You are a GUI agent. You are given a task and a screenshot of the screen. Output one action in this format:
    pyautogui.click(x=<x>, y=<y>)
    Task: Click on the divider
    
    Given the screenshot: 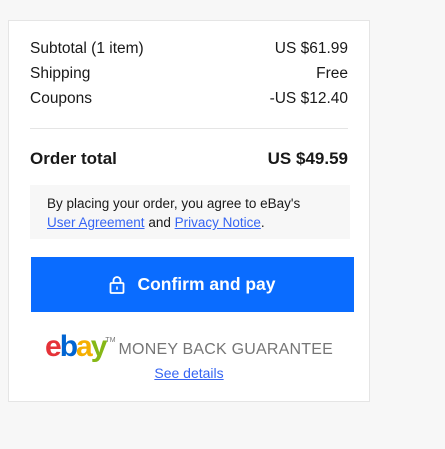 What is the action you would take?
    pyautogui.click(x=189, y=128)
    